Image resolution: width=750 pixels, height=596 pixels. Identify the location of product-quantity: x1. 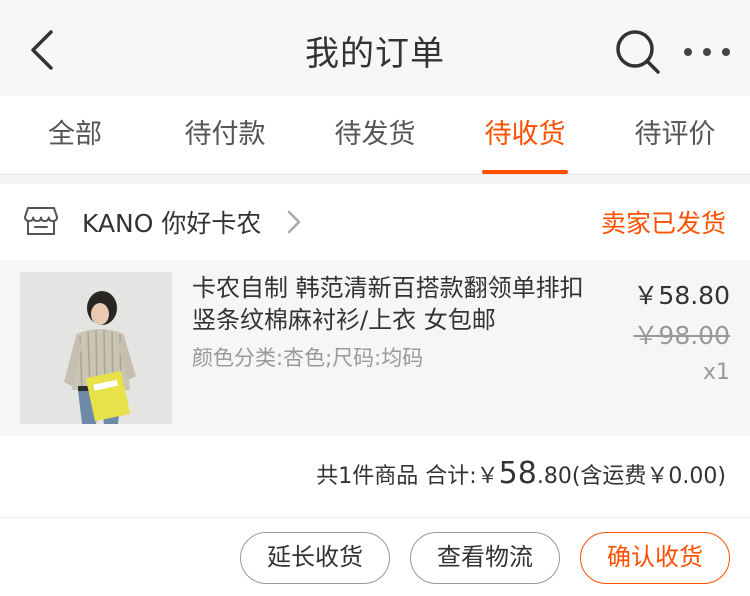
(716, 372).